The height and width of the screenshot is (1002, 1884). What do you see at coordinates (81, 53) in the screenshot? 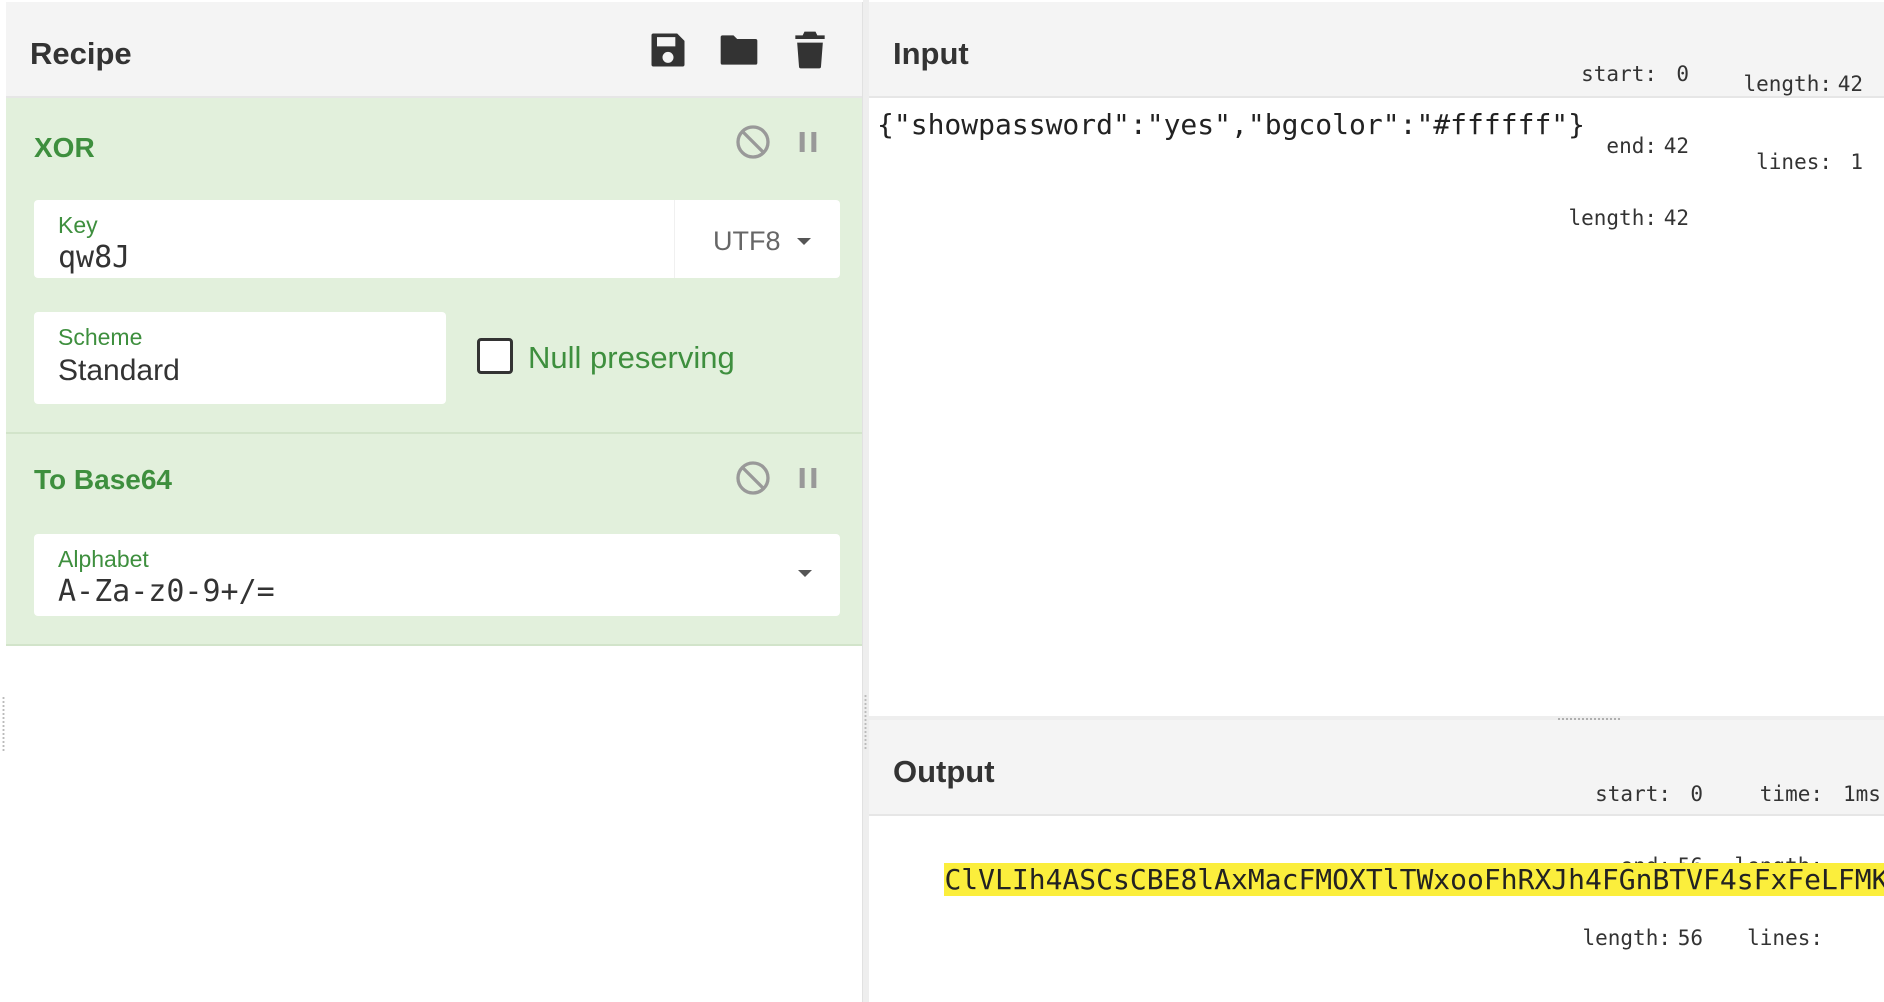
I see `recipe-title: Recipe` at bounding box center [81, 53].